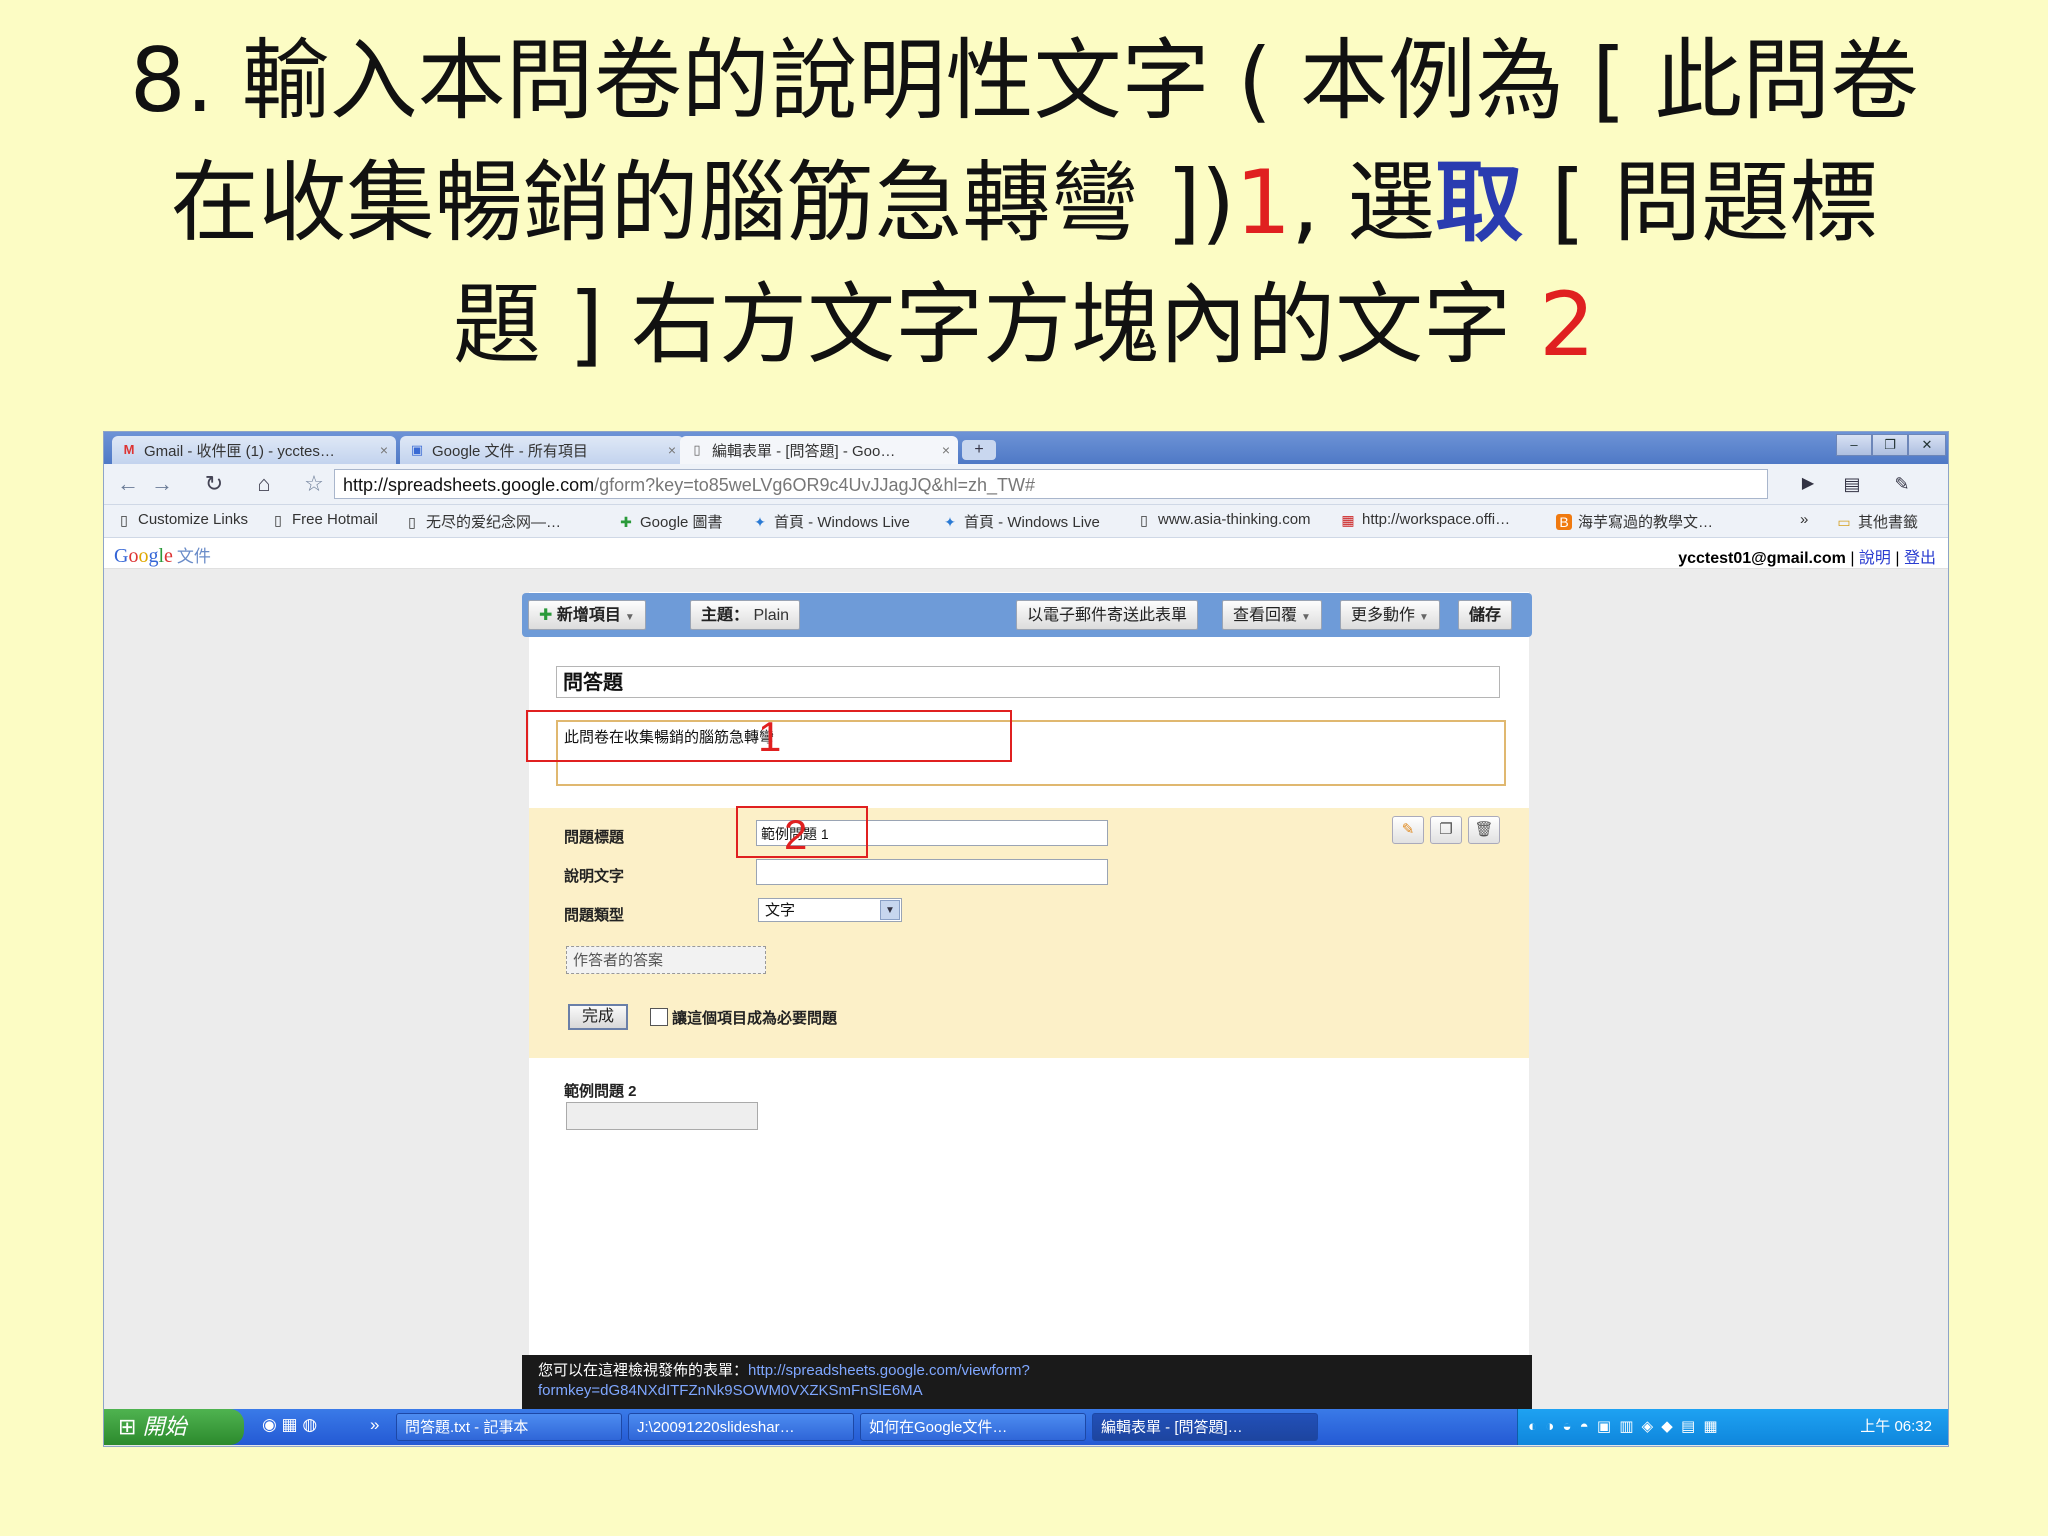 The height and width of the screenshot is (1536, 2048). I want to click on minimize-button: –, so click(1854, 445).